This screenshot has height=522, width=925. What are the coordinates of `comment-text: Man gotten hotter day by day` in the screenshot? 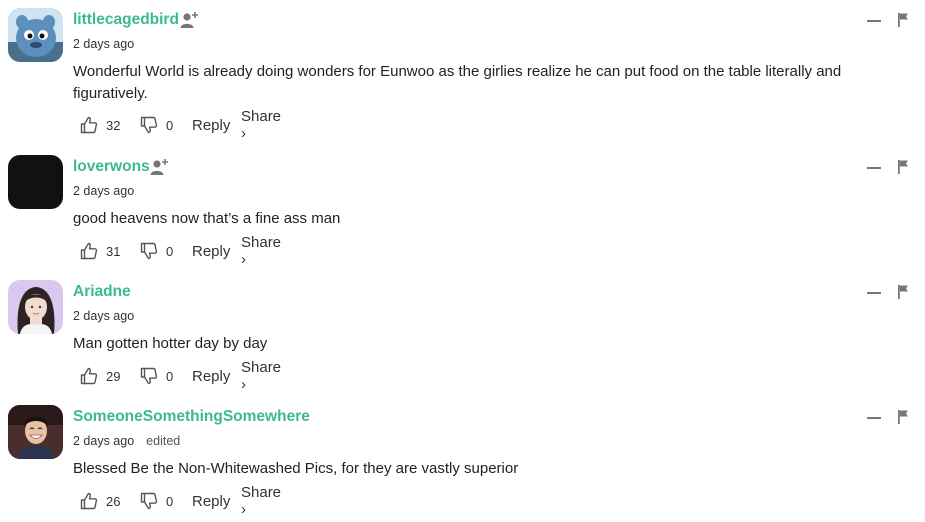 It's located at (170, 343).